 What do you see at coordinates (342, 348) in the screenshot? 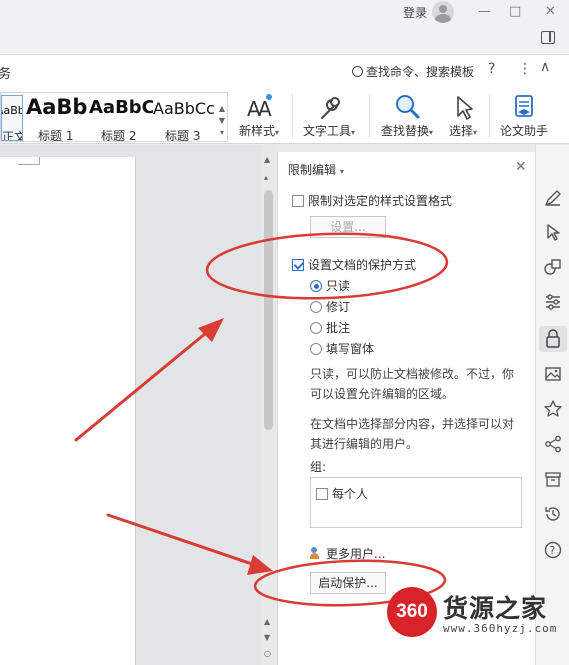
I see `option-fill-forms: 填写窗体` at bounding box center [342, 348].